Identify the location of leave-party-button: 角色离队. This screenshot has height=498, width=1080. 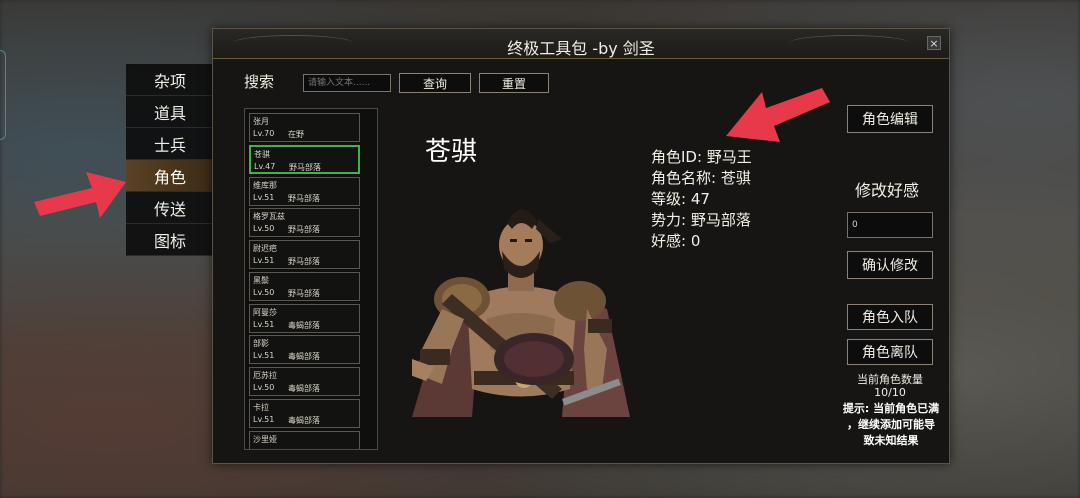
(890, 352).